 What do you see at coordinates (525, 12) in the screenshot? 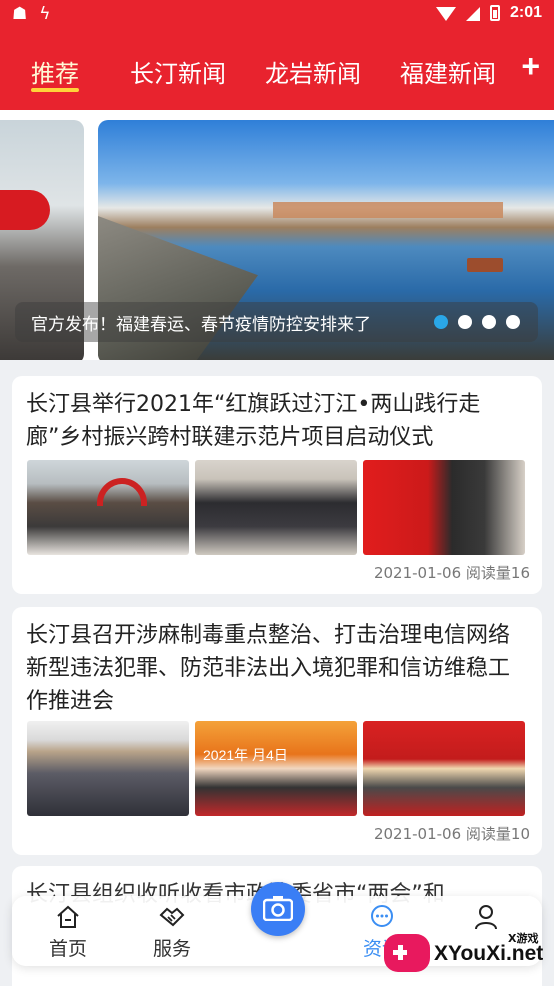
I see `status-time: 2:01` at bounding box center [525, 12].